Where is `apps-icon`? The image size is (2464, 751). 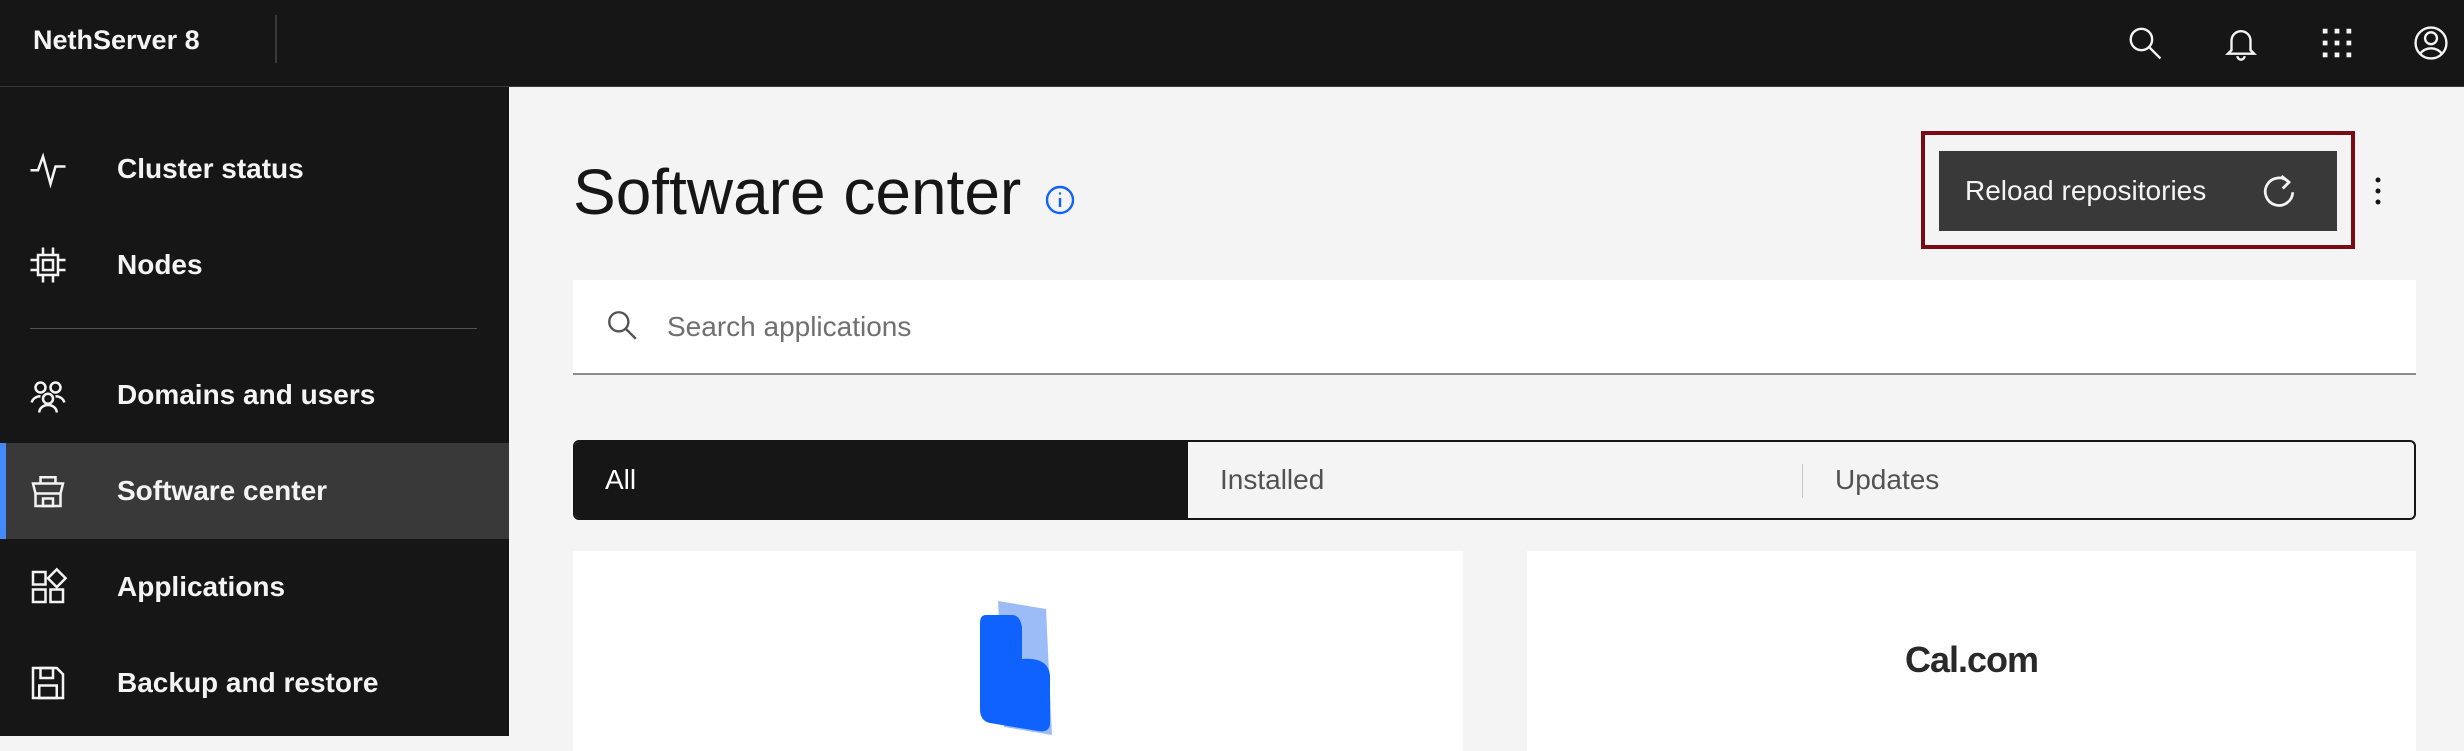
apps-icon is located at coordinates (48, 587).